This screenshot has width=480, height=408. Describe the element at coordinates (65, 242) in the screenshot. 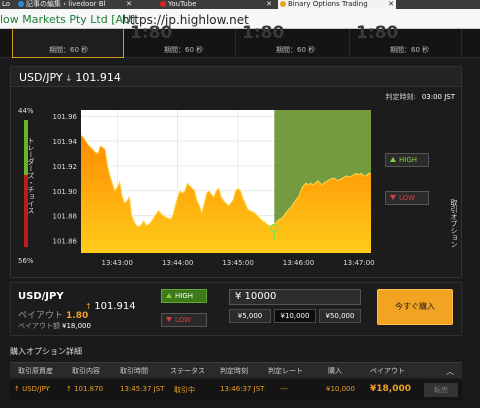

I see `y-tick-label: 101.86` at that location.